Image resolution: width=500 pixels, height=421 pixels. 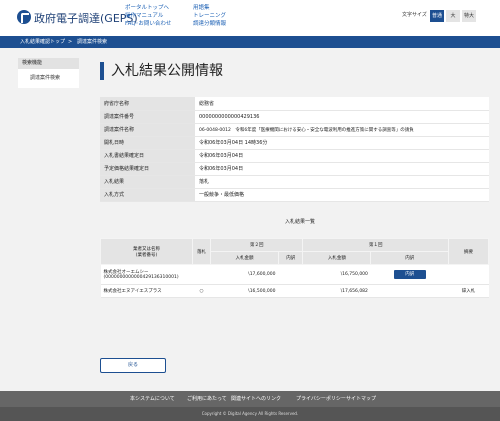 What do you see at coordinates (336, 291) in the screenshot?
I see `round1-amount: \17,656,082` at bounding box center [336, 291].